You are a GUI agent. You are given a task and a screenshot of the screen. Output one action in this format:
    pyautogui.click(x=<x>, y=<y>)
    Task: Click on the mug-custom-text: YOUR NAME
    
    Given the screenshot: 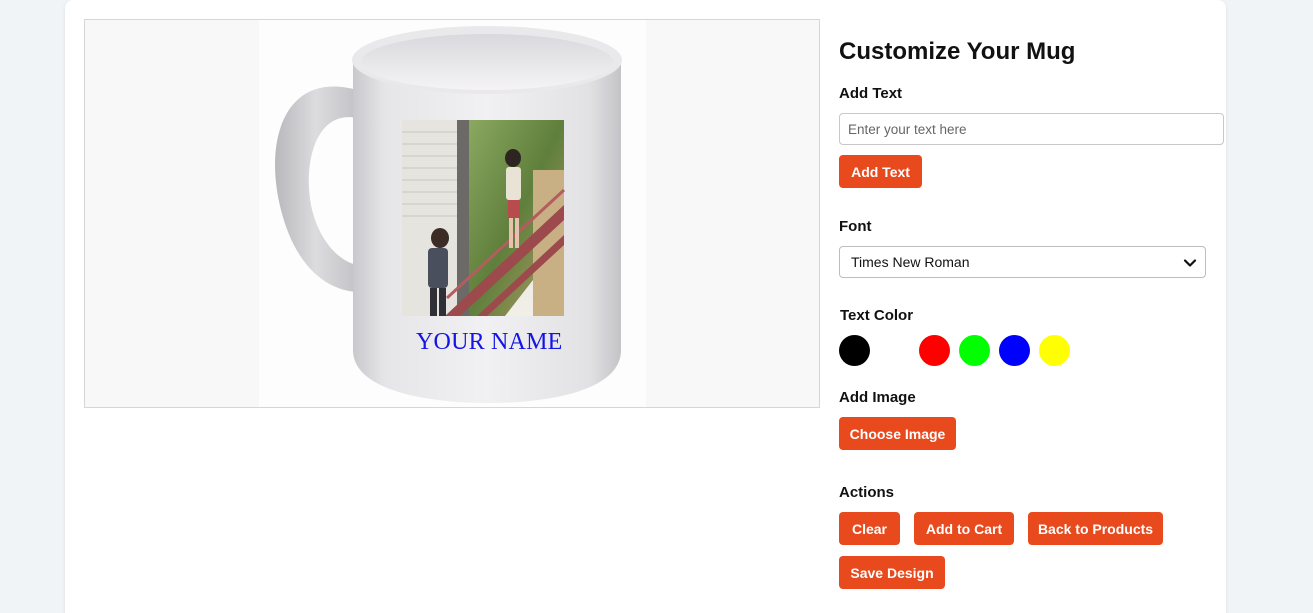 What is the action you would take?
    pyautogui.click(x=489, y=342)
    